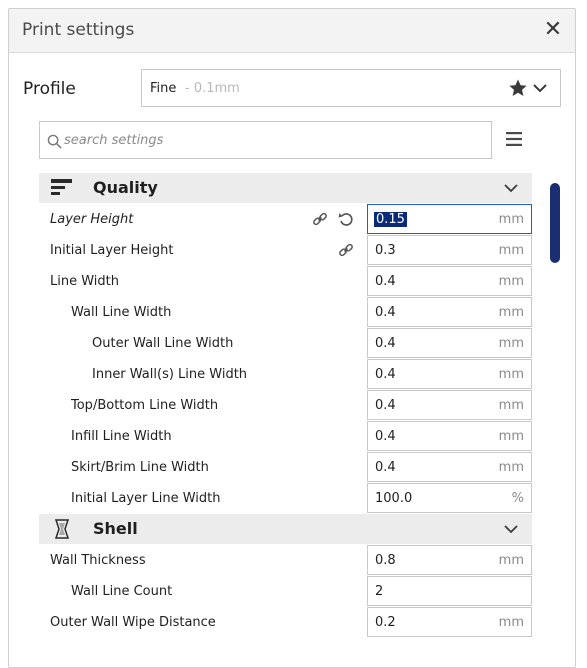 This screenshot has width=587, height=668. Describe the element at coordinates (394, 498) in the screenshot. I see `field-value: 100.0` at that location.